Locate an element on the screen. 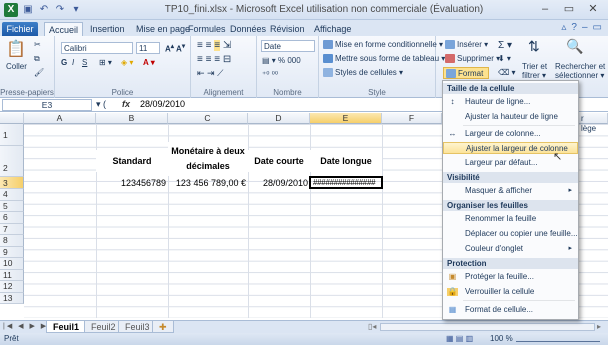 The height and width of the screenshot is (345, 608). row-header-7: 7 is located at coordinates (12, 229).